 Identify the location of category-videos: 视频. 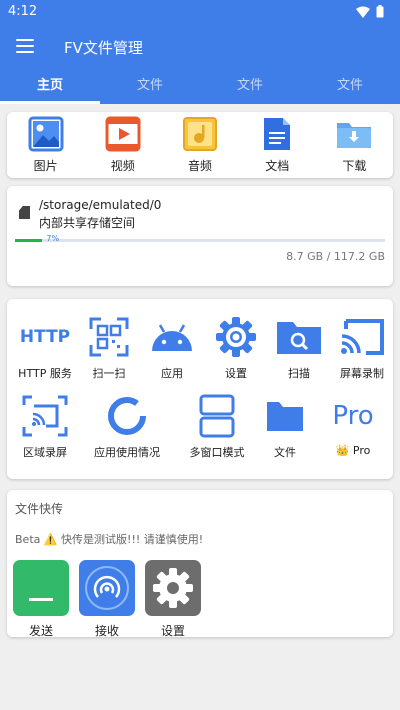
(122, 145).